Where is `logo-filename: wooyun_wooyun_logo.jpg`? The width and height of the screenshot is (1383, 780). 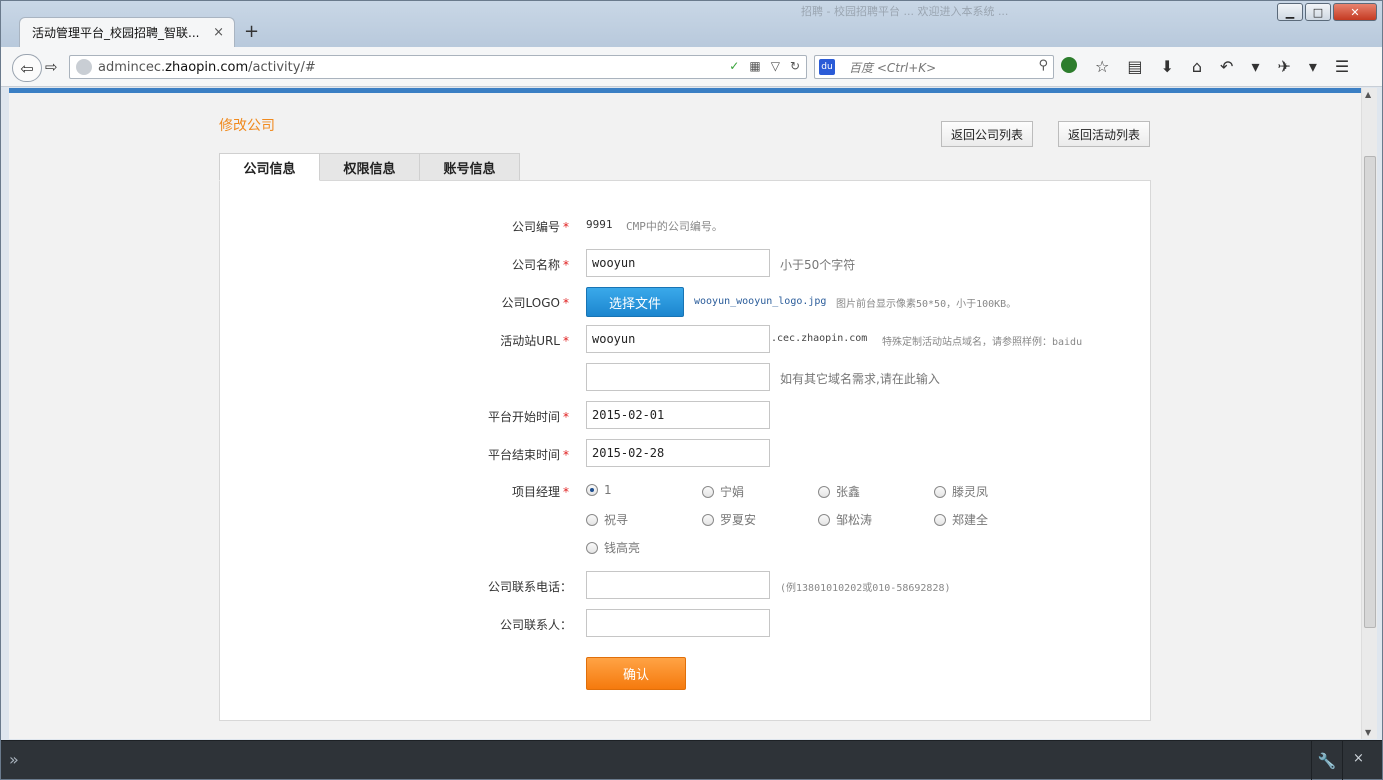 logo-filename: wooyun_wooyun_logo.jpg is located at coordinates (760, 301).